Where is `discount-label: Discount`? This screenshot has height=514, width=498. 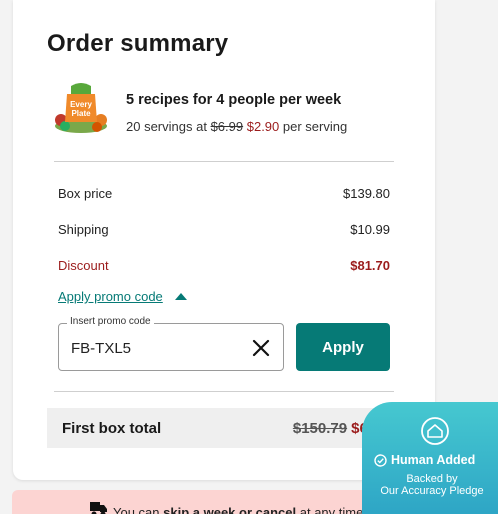 discount-label: Discount is located at coordinates (83, 265).